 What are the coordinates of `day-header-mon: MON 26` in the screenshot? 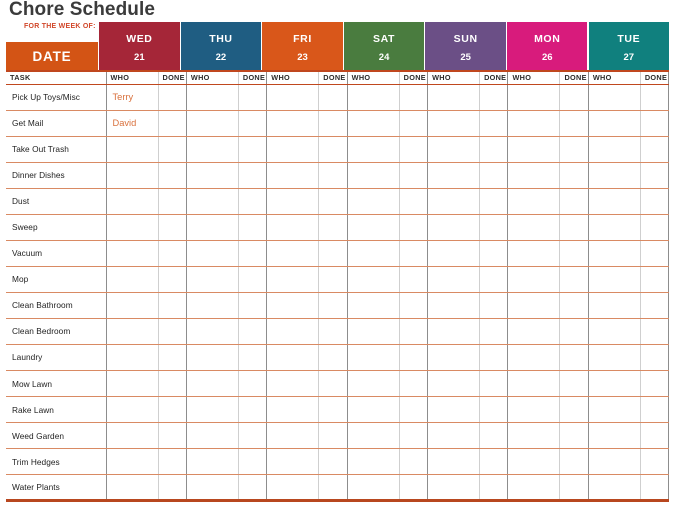 It's located at (547, 46).